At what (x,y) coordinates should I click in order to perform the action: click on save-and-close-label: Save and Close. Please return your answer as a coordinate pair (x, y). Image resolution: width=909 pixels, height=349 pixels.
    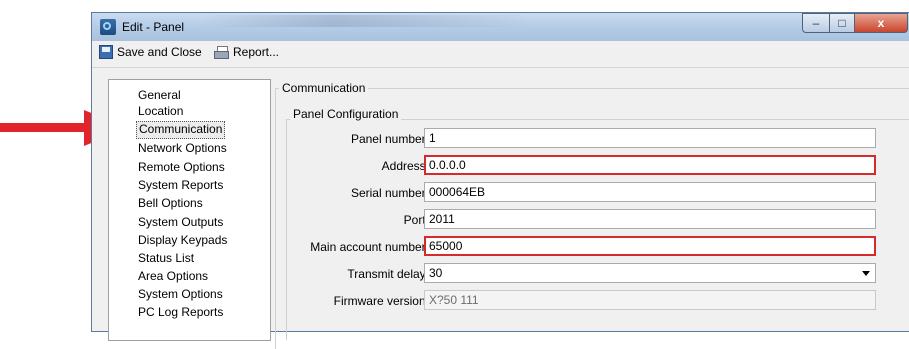
    Looking at the image, I should click on (159, 52).